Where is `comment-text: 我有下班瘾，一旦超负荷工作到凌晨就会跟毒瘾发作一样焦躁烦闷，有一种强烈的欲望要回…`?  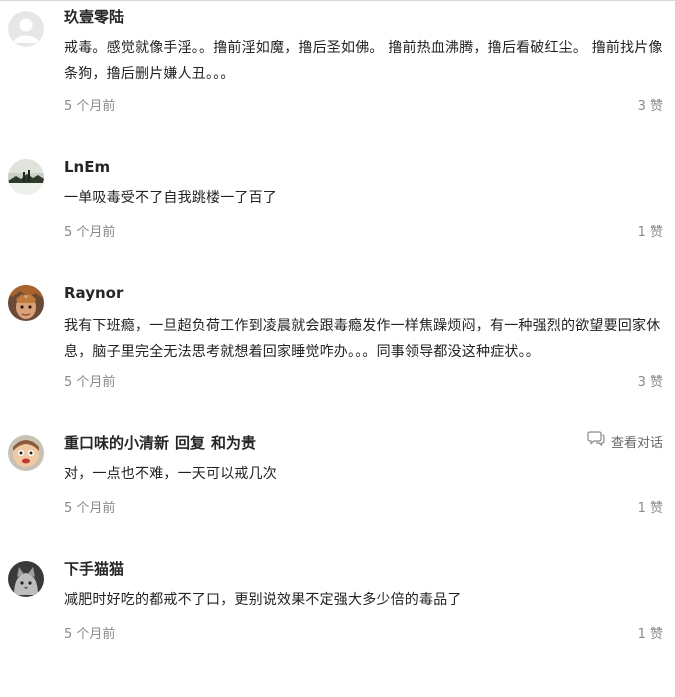
comment-text: 我有下班瘾，一旦超负荷工作到凌晨就会跟毒瘾发作一样焦躁烦闷，有一种强烈的欲望要回… is located at coordinates (362, 339).